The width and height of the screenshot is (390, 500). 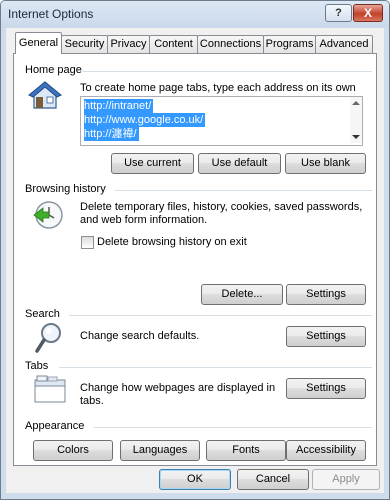 I want to click on scroll-up-arrow-icon, so click(x=356, y=103).